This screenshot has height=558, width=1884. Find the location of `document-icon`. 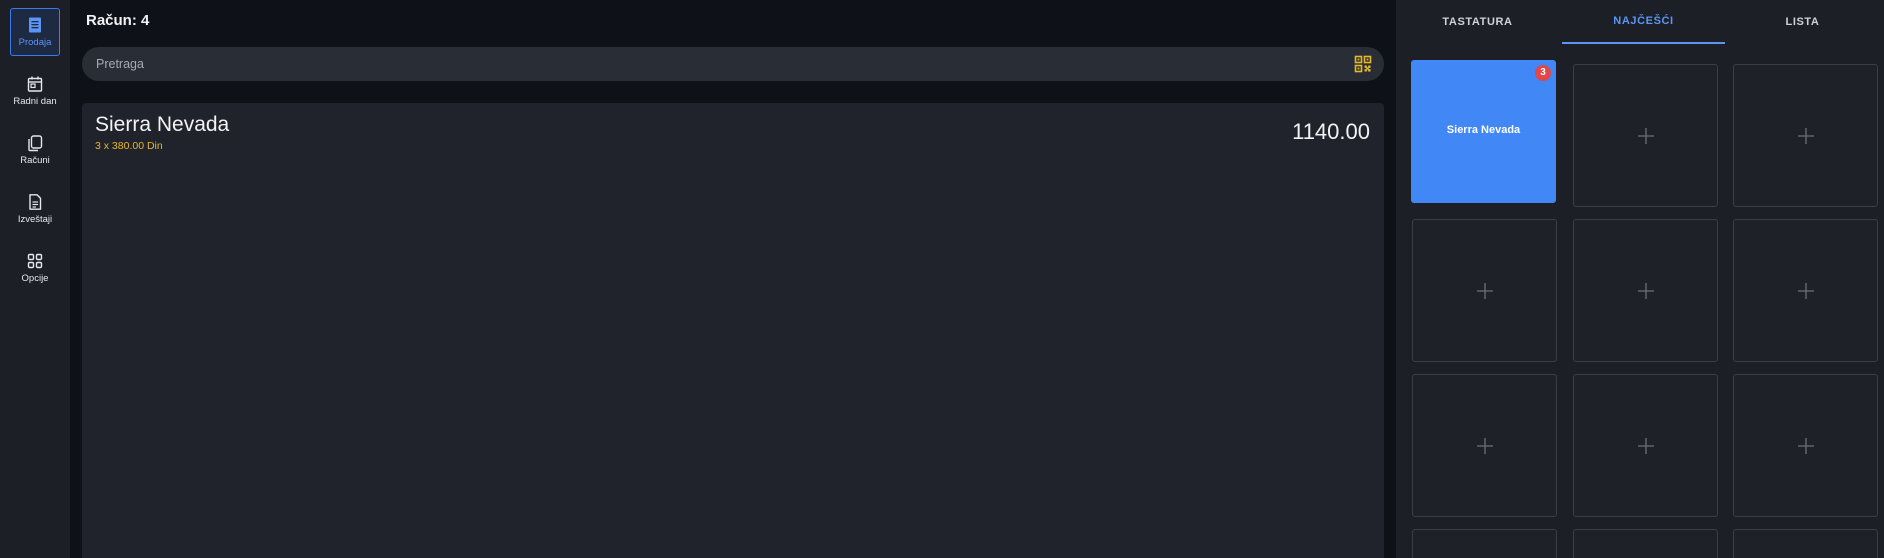

document-icon is located at coordinates (35, 202).